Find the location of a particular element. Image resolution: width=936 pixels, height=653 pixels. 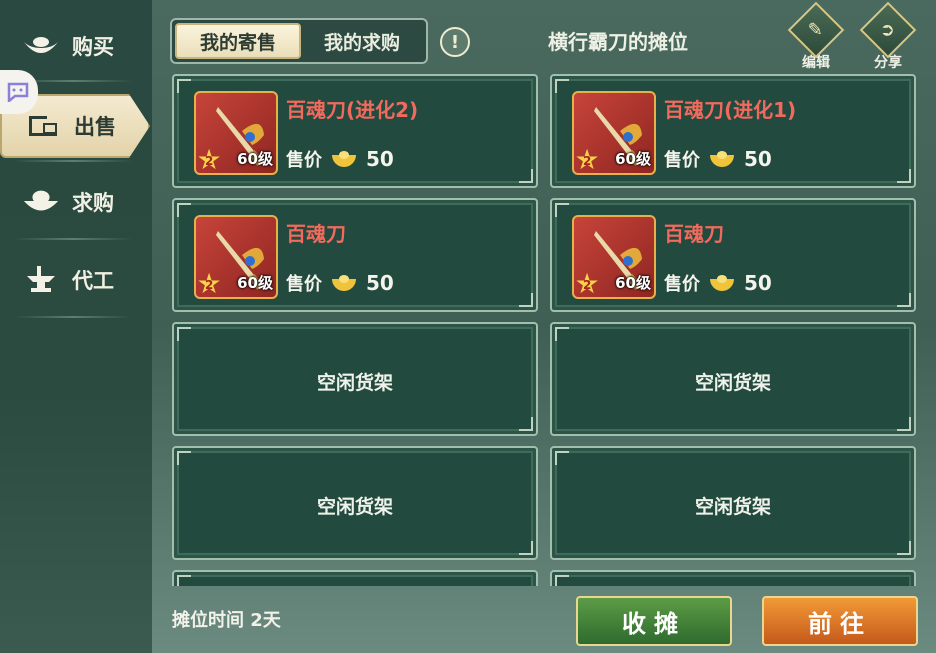

sidebar-item-buy: 购买 is located at coordinates (76, 46).